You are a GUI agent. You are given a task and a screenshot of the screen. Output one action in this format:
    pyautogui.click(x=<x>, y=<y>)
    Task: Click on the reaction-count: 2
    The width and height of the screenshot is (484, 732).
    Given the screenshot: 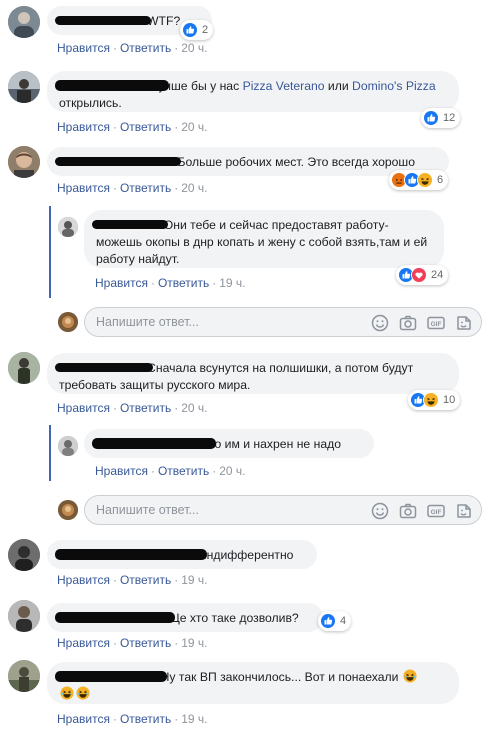 What is the action you would take?
    pyautogui.click(x=197, y=30)
    